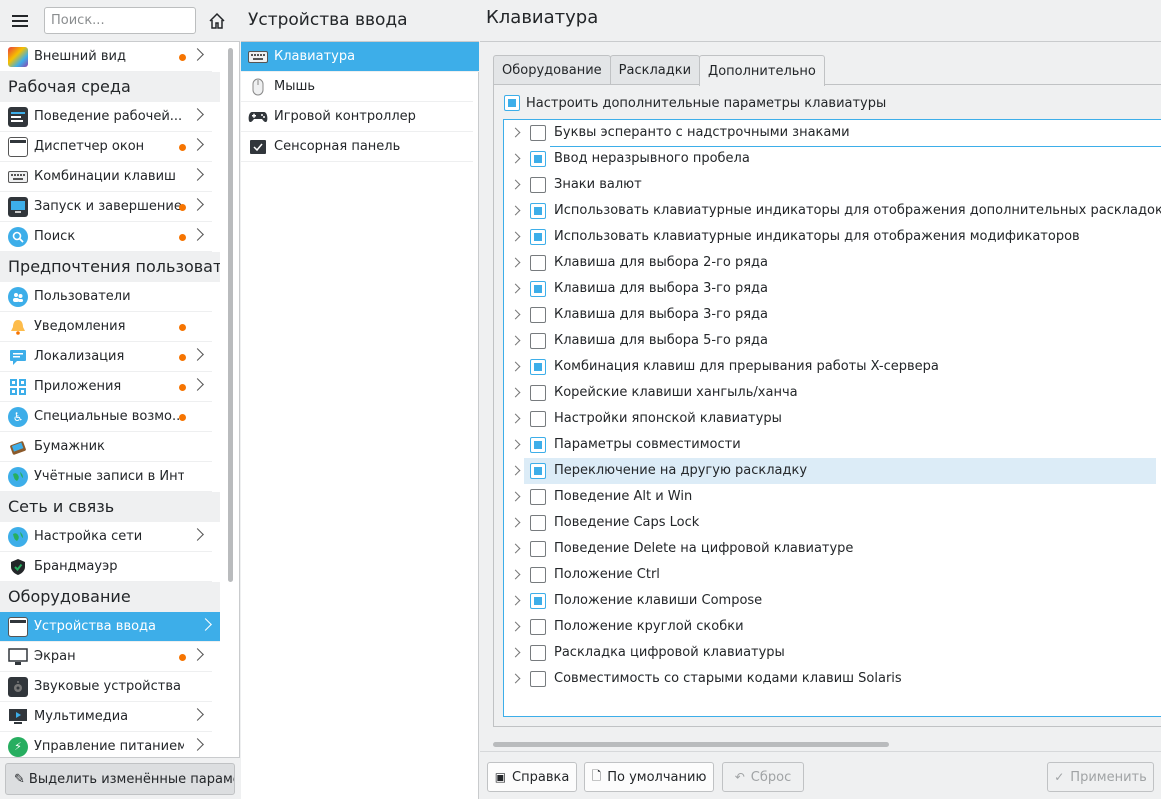 The image size is (1161, 799). What do you see at coordinates (832, 263) in the screenshot?
I see `tree-row: Клавиша для выбора 2-го ряда` at bounding box center [832, 263].